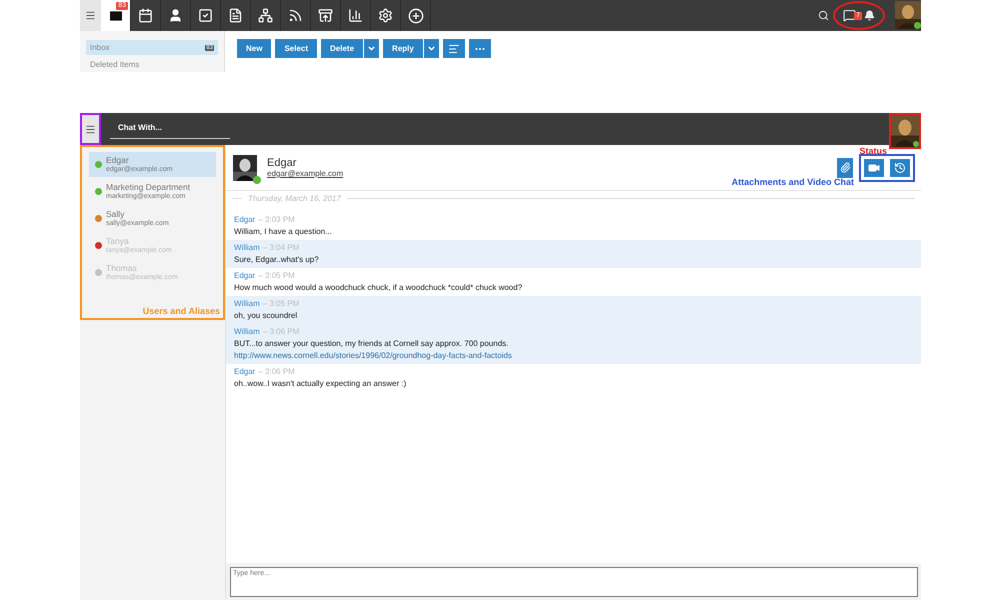  What do you see at coordinates (379, 287) in the screenshot?
I see `message-text: How much wood would a woodchuck chuck, if a woodchuck *could* chuck wood?` at bounding box center [379, 287].